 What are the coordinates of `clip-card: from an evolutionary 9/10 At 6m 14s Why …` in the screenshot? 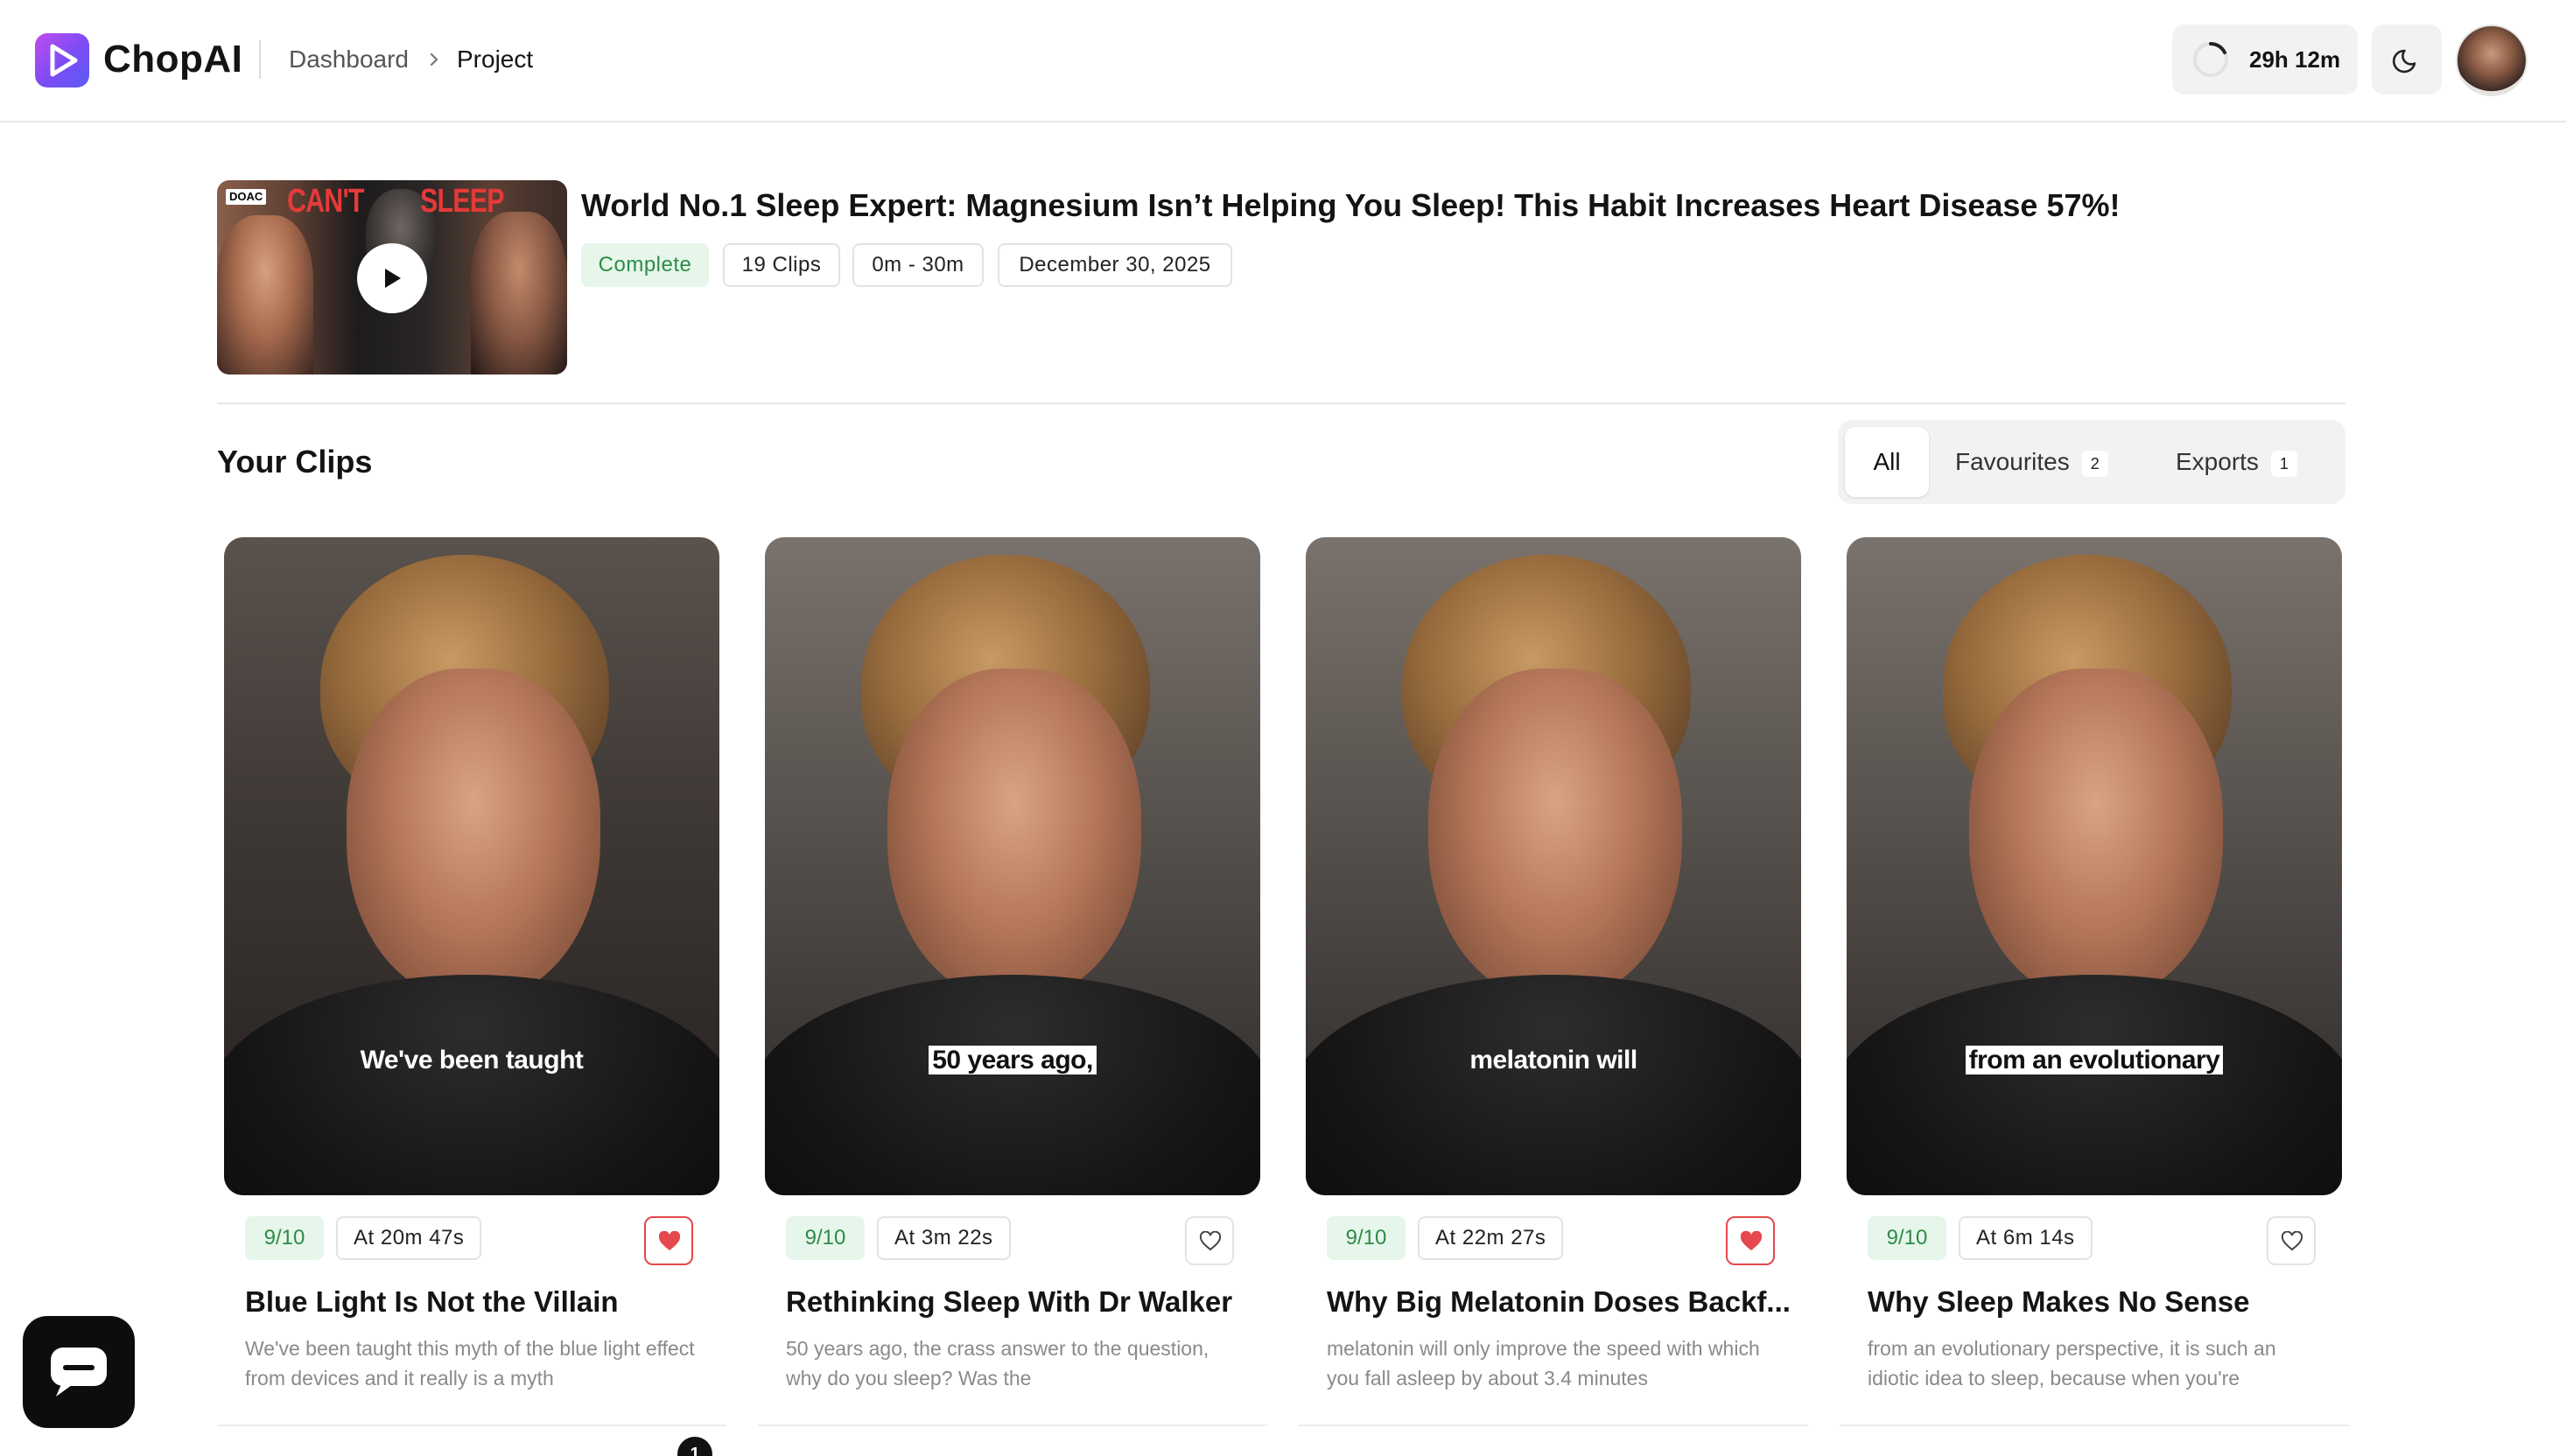 It's located at (2094, 996).